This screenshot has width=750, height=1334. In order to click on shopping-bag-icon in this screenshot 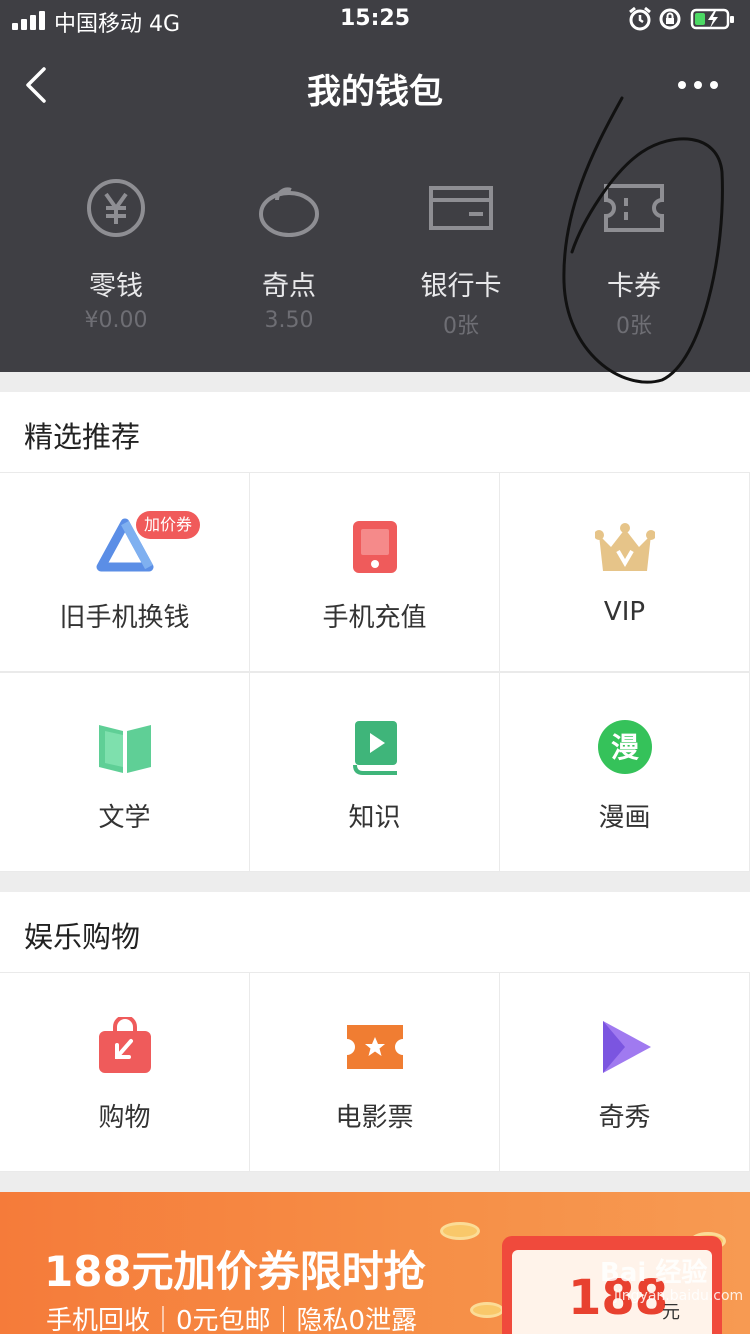, I will do `click(125, 1045)`.